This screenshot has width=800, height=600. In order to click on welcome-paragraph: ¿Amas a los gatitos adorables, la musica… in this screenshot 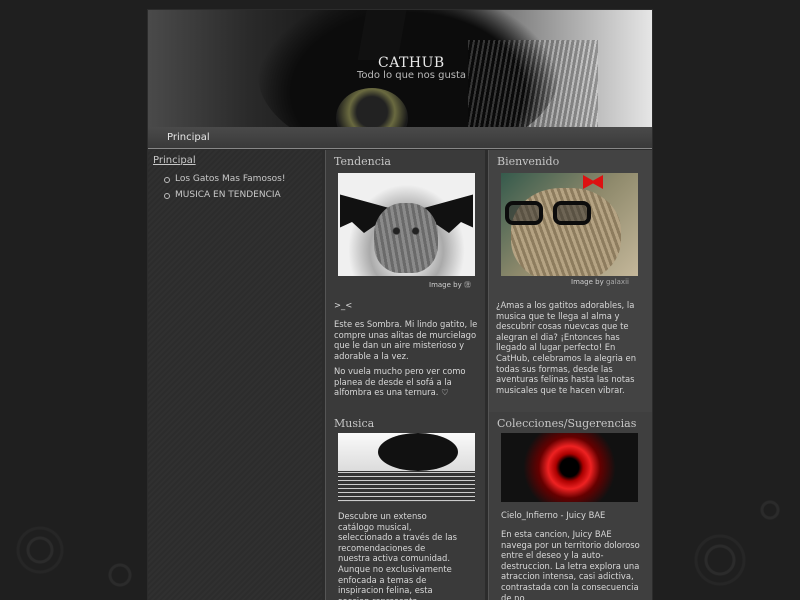, I will do `click(566, 347)`.